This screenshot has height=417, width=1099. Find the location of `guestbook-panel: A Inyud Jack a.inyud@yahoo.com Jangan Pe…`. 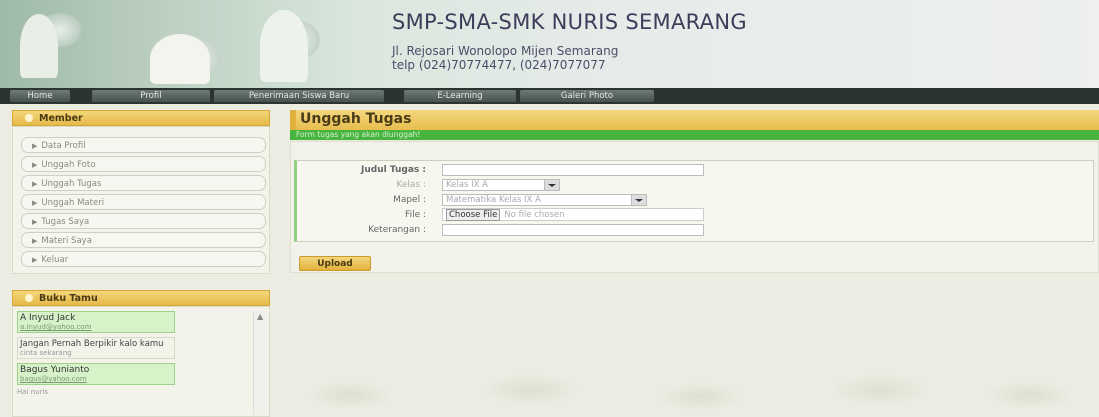

guestbook-panel: A Inyud Jack a.inyud@yahoo.com Jangan Pe… is located at coordinates (141, 361).